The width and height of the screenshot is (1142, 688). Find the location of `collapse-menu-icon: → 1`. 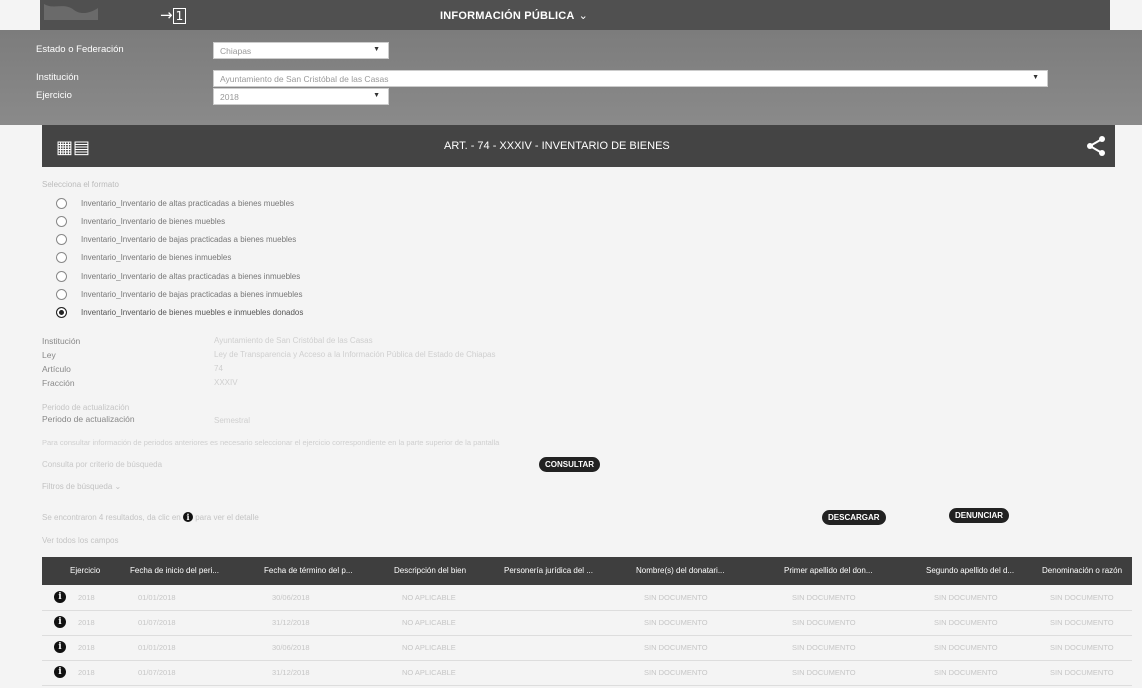

collapse-menu-icon: → 1 is located at coordinates (173, 15).